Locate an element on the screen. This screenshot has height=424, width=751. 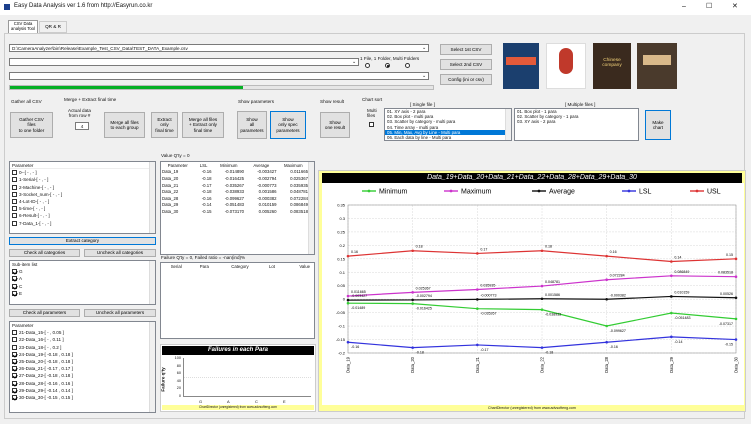
sub-item-item: G is located at coordinates (82, 271).